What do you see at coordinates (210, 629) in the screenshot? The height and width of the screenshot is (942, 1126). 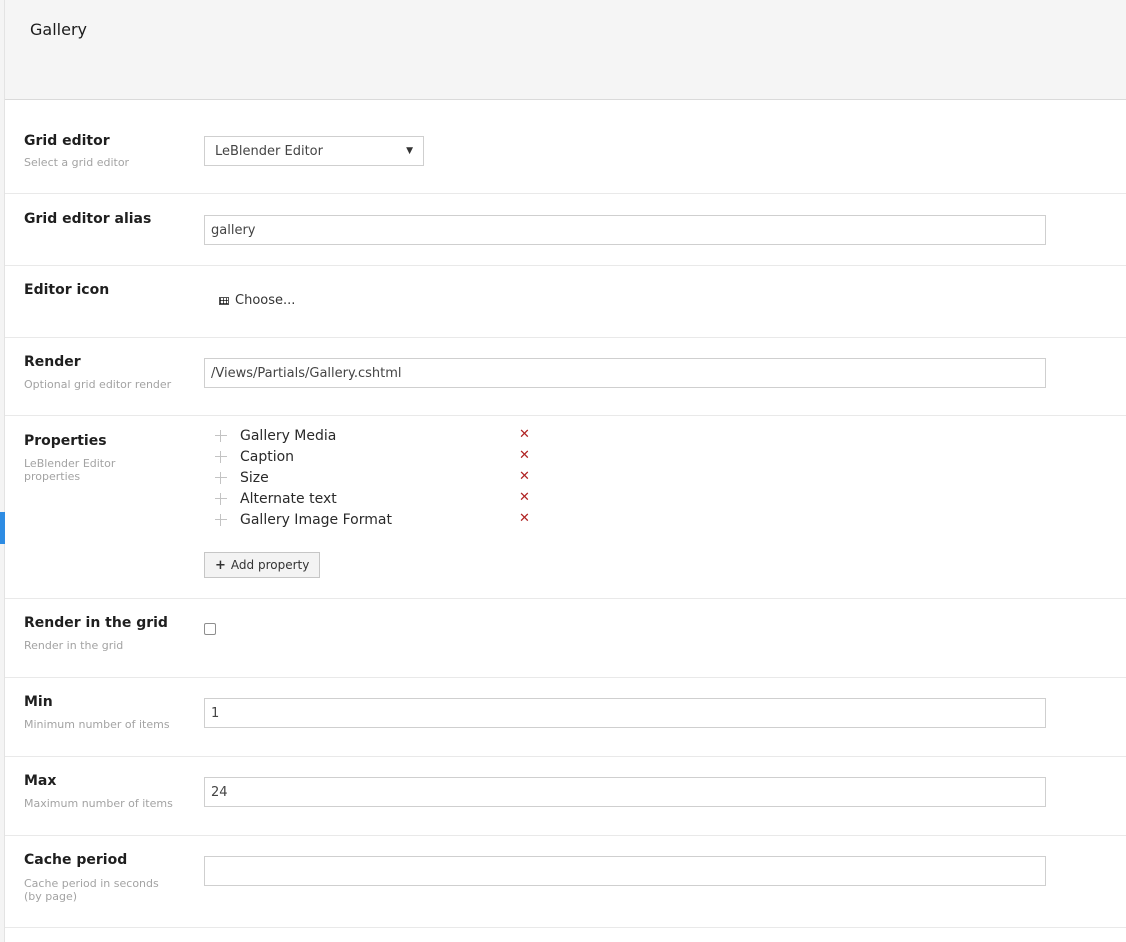 I see `render-in-grid-checkbox` at bounding box center [210, 629].